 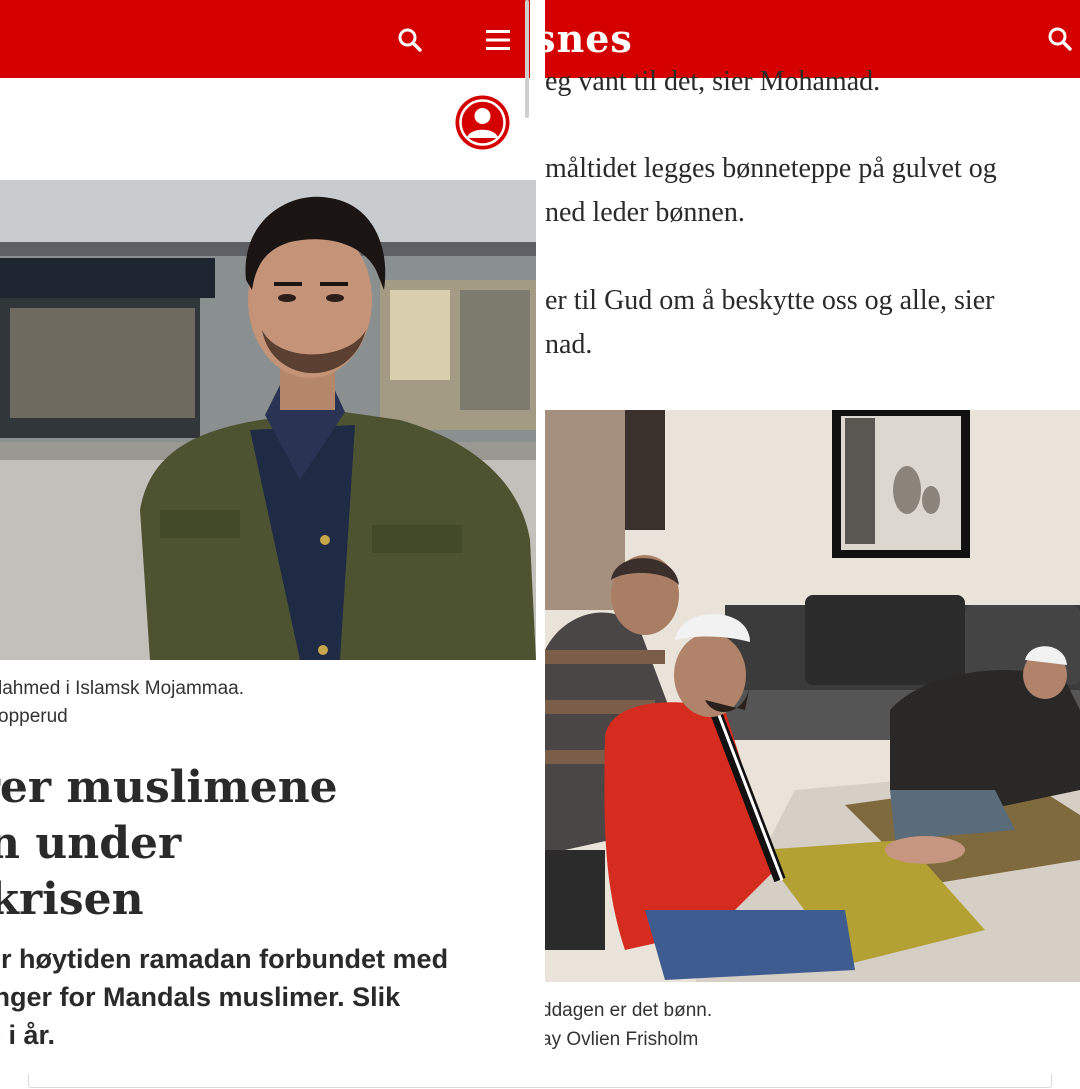 I want to click on photo-caption: ddagen er det bønn., so click(x=629, y=1010).